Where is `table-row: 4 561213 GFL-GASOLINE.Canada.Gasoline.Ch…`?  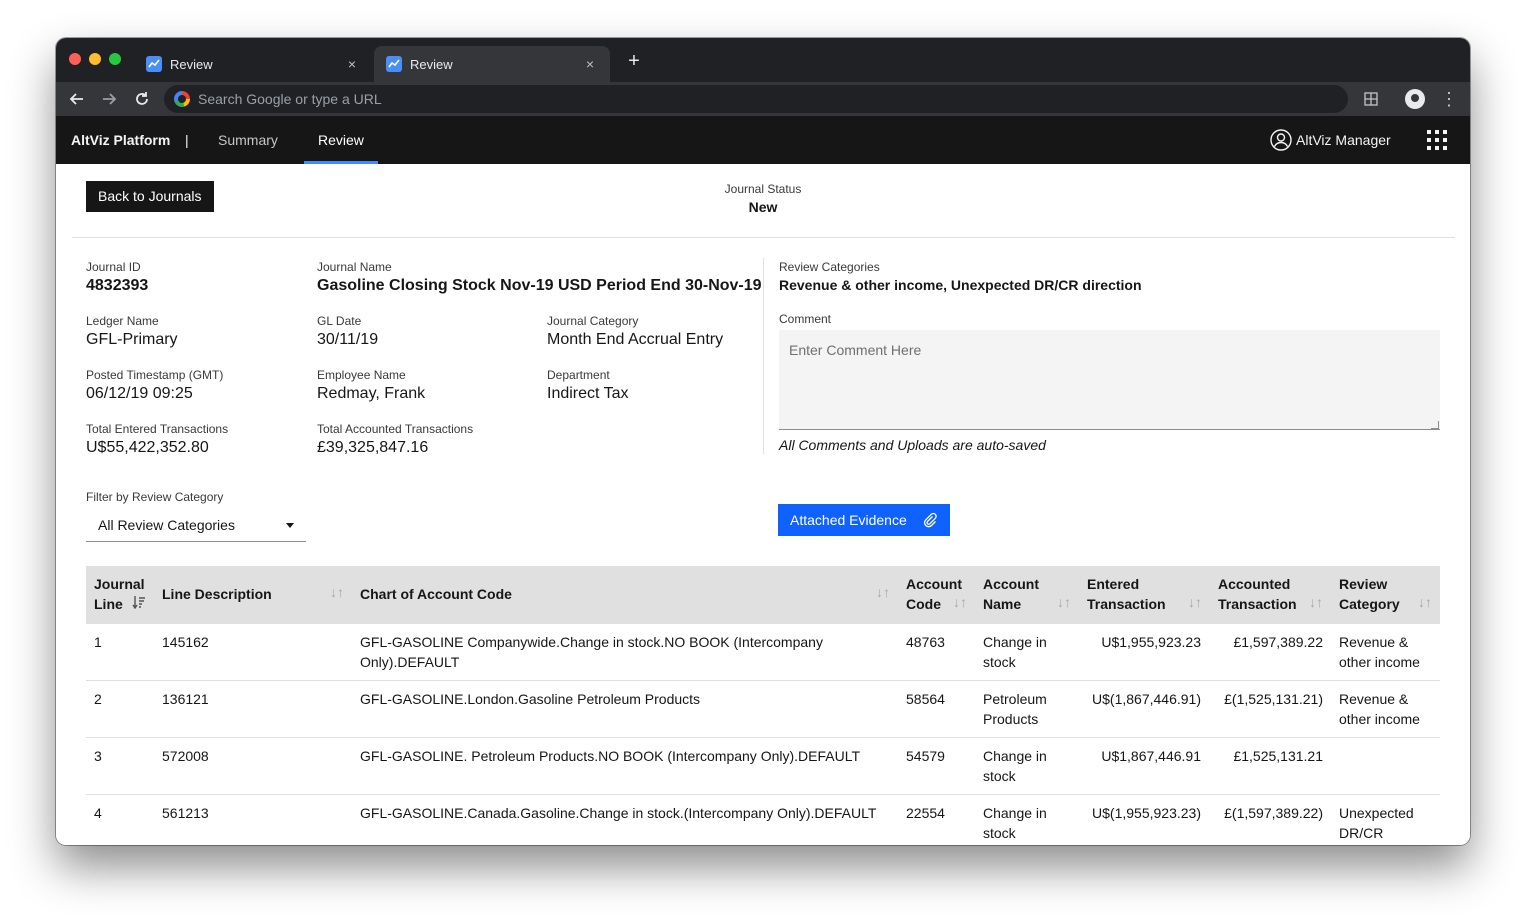 table-row: 4 561213 GFL-GASOLINE.Canada.Gasoline.Ch… is located at coordinates (763, 820).